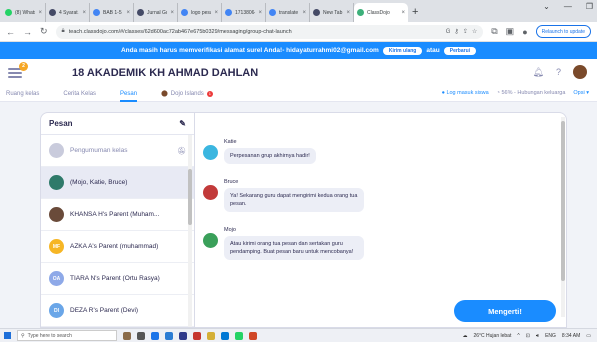  What do you see at coordinates (415, 12) in the screenshot?
I see `new-tab-button: +` at bounding box center [415, 12].